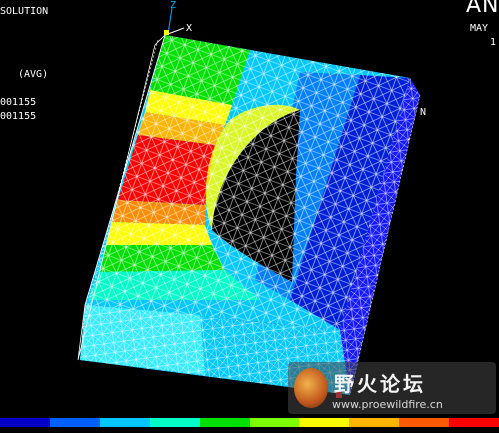 The width and height of the screenshot is (499, 433). What do you see at coordinates (173, 5) in the screenshot?
I see `z-axis-label: Z` at bounding box center [173, 5].